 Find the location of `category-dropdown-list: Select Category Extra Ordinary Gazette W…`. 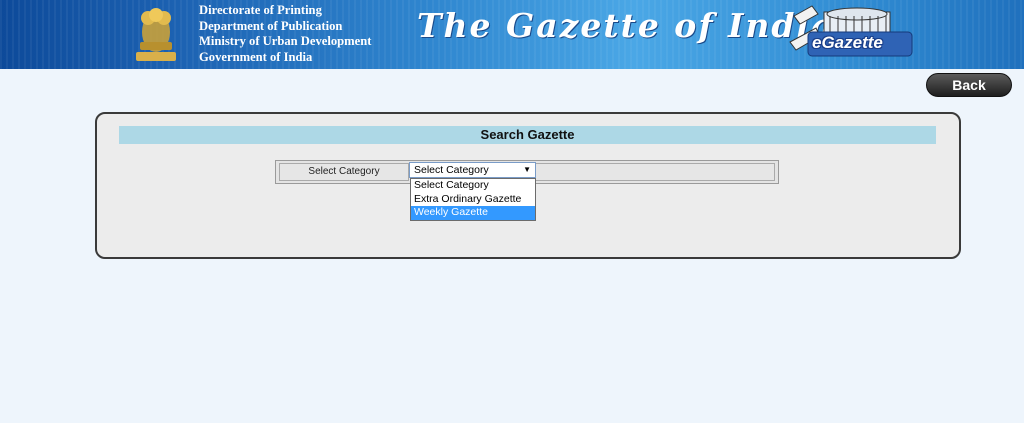

category-dropdown-list: Select Category Extra Ordinary Gazette W… is located at coordinates (473, 199).